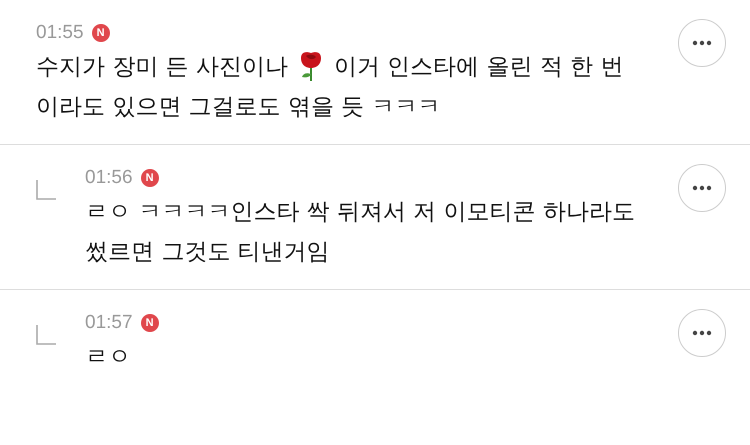 This screenshot has height=445, width=750. Describe the element at coordinates (479, 67) in the screenshot. I see `comment-text: 이거 인스타에 올린 적 한 번` at that location.